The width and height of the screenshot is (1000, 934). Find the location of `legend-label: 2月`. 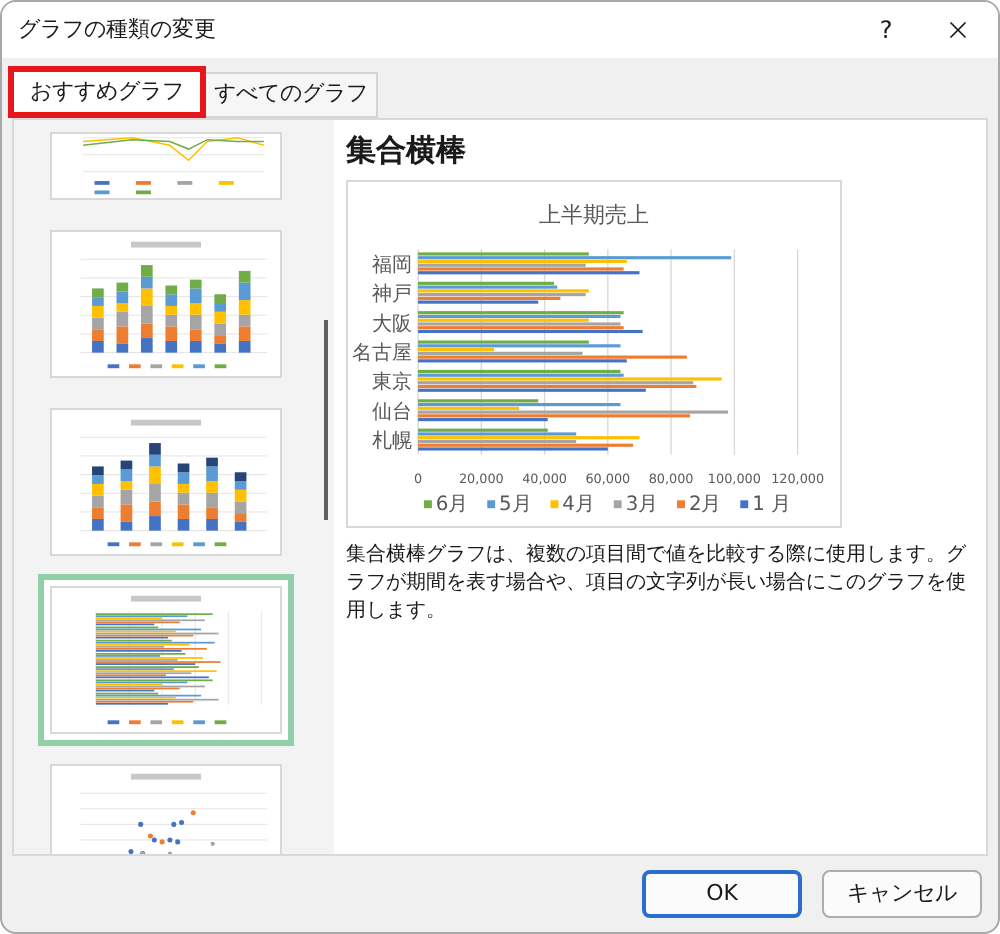

legend-label: 2月 is located at coordinates (705, 504).